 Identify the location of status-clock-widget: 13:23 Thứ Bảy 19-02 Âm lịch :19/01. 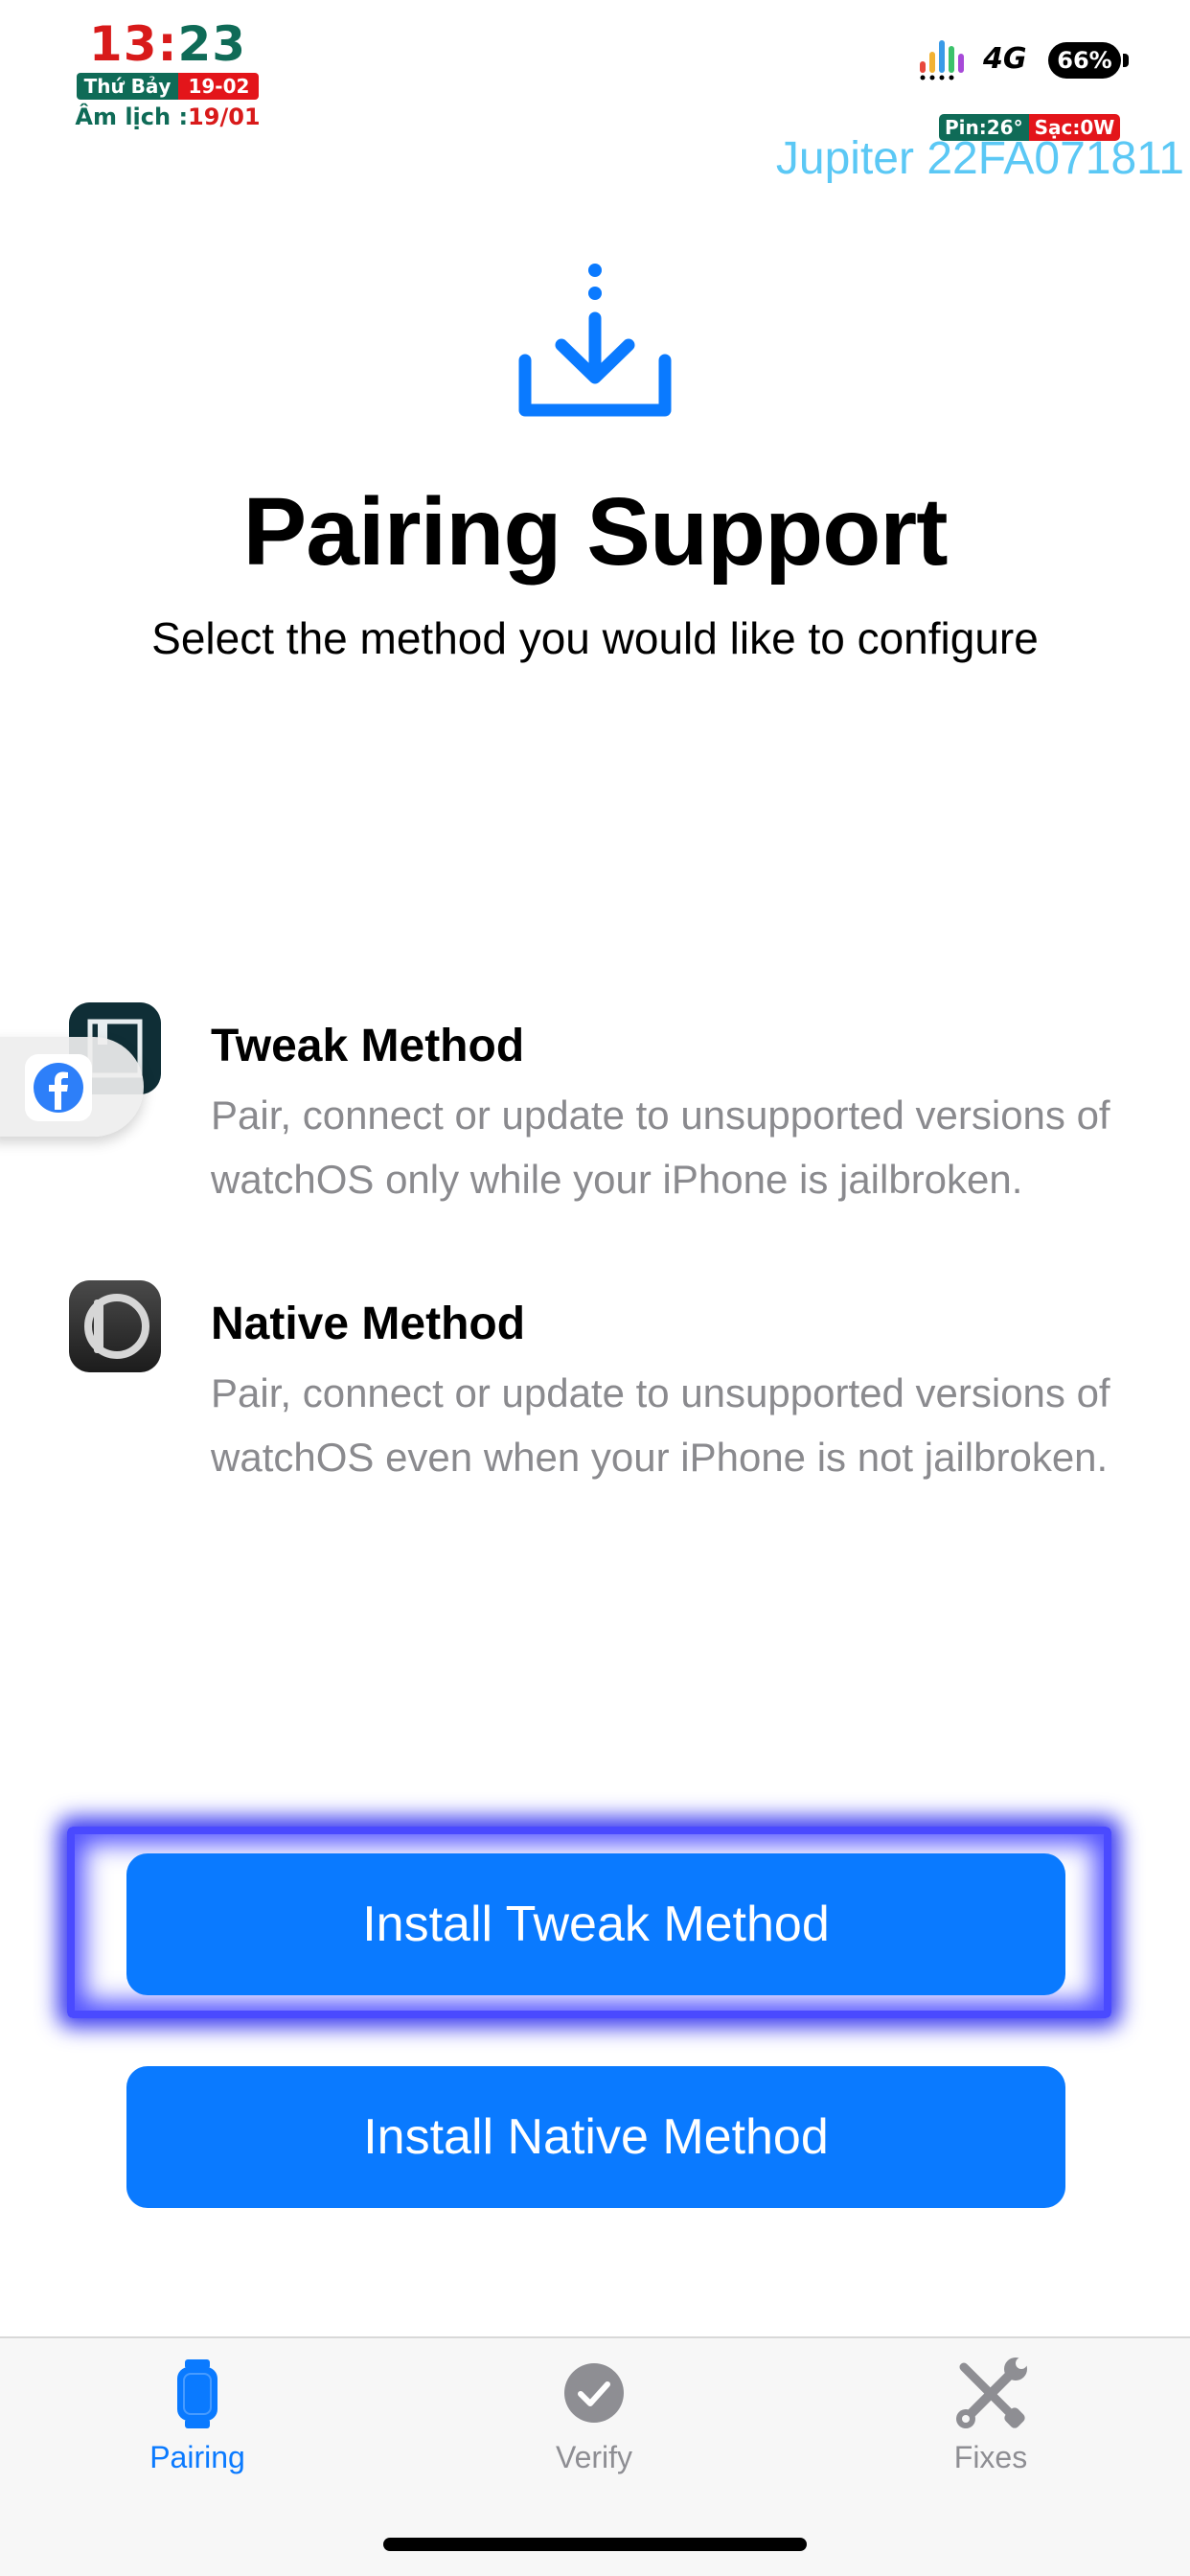
(167, 73).